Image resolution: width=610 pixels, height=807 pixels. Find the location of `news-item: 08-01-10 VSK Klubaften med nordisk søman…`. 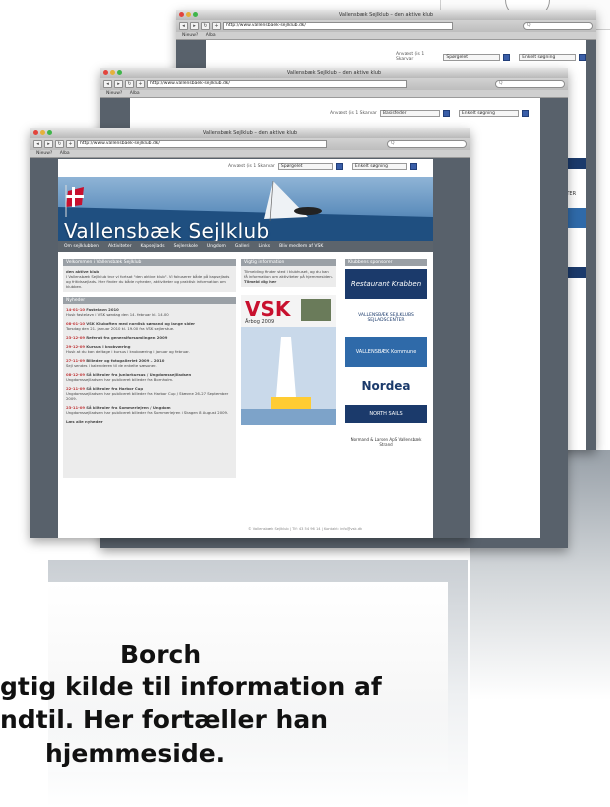

news-item: 08-01-10 VSK Klubaften med nordisk søman… is located at coordinates (149, 326).